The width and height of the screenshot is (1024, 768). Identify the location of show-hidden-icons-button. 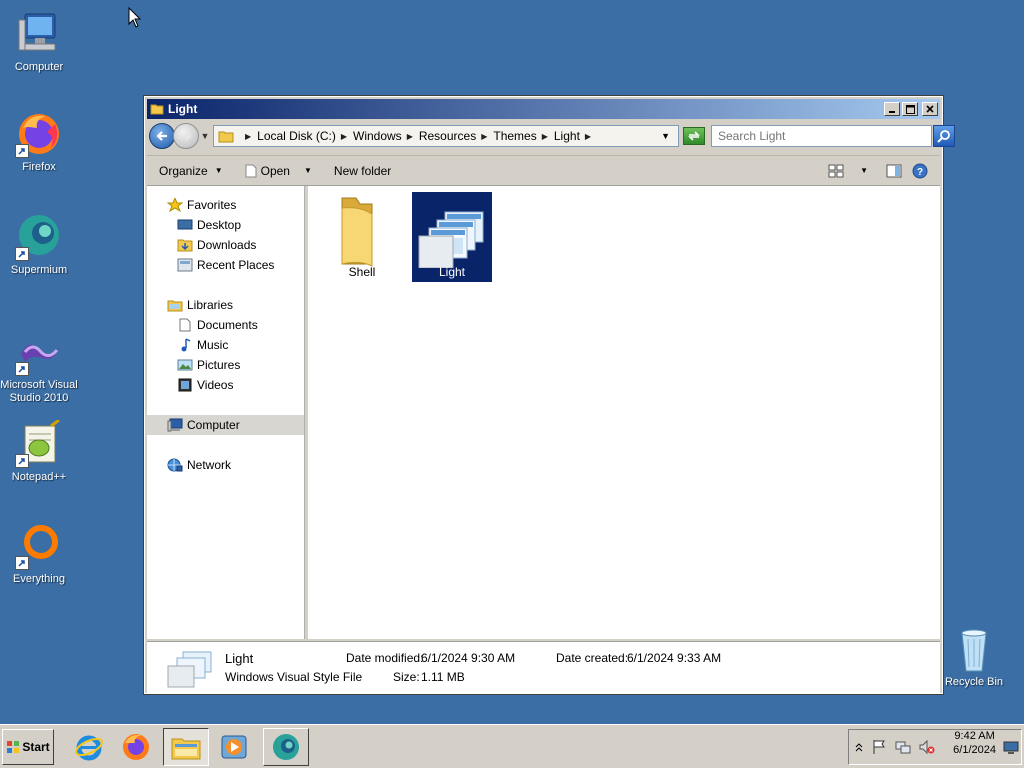
(859, 747).